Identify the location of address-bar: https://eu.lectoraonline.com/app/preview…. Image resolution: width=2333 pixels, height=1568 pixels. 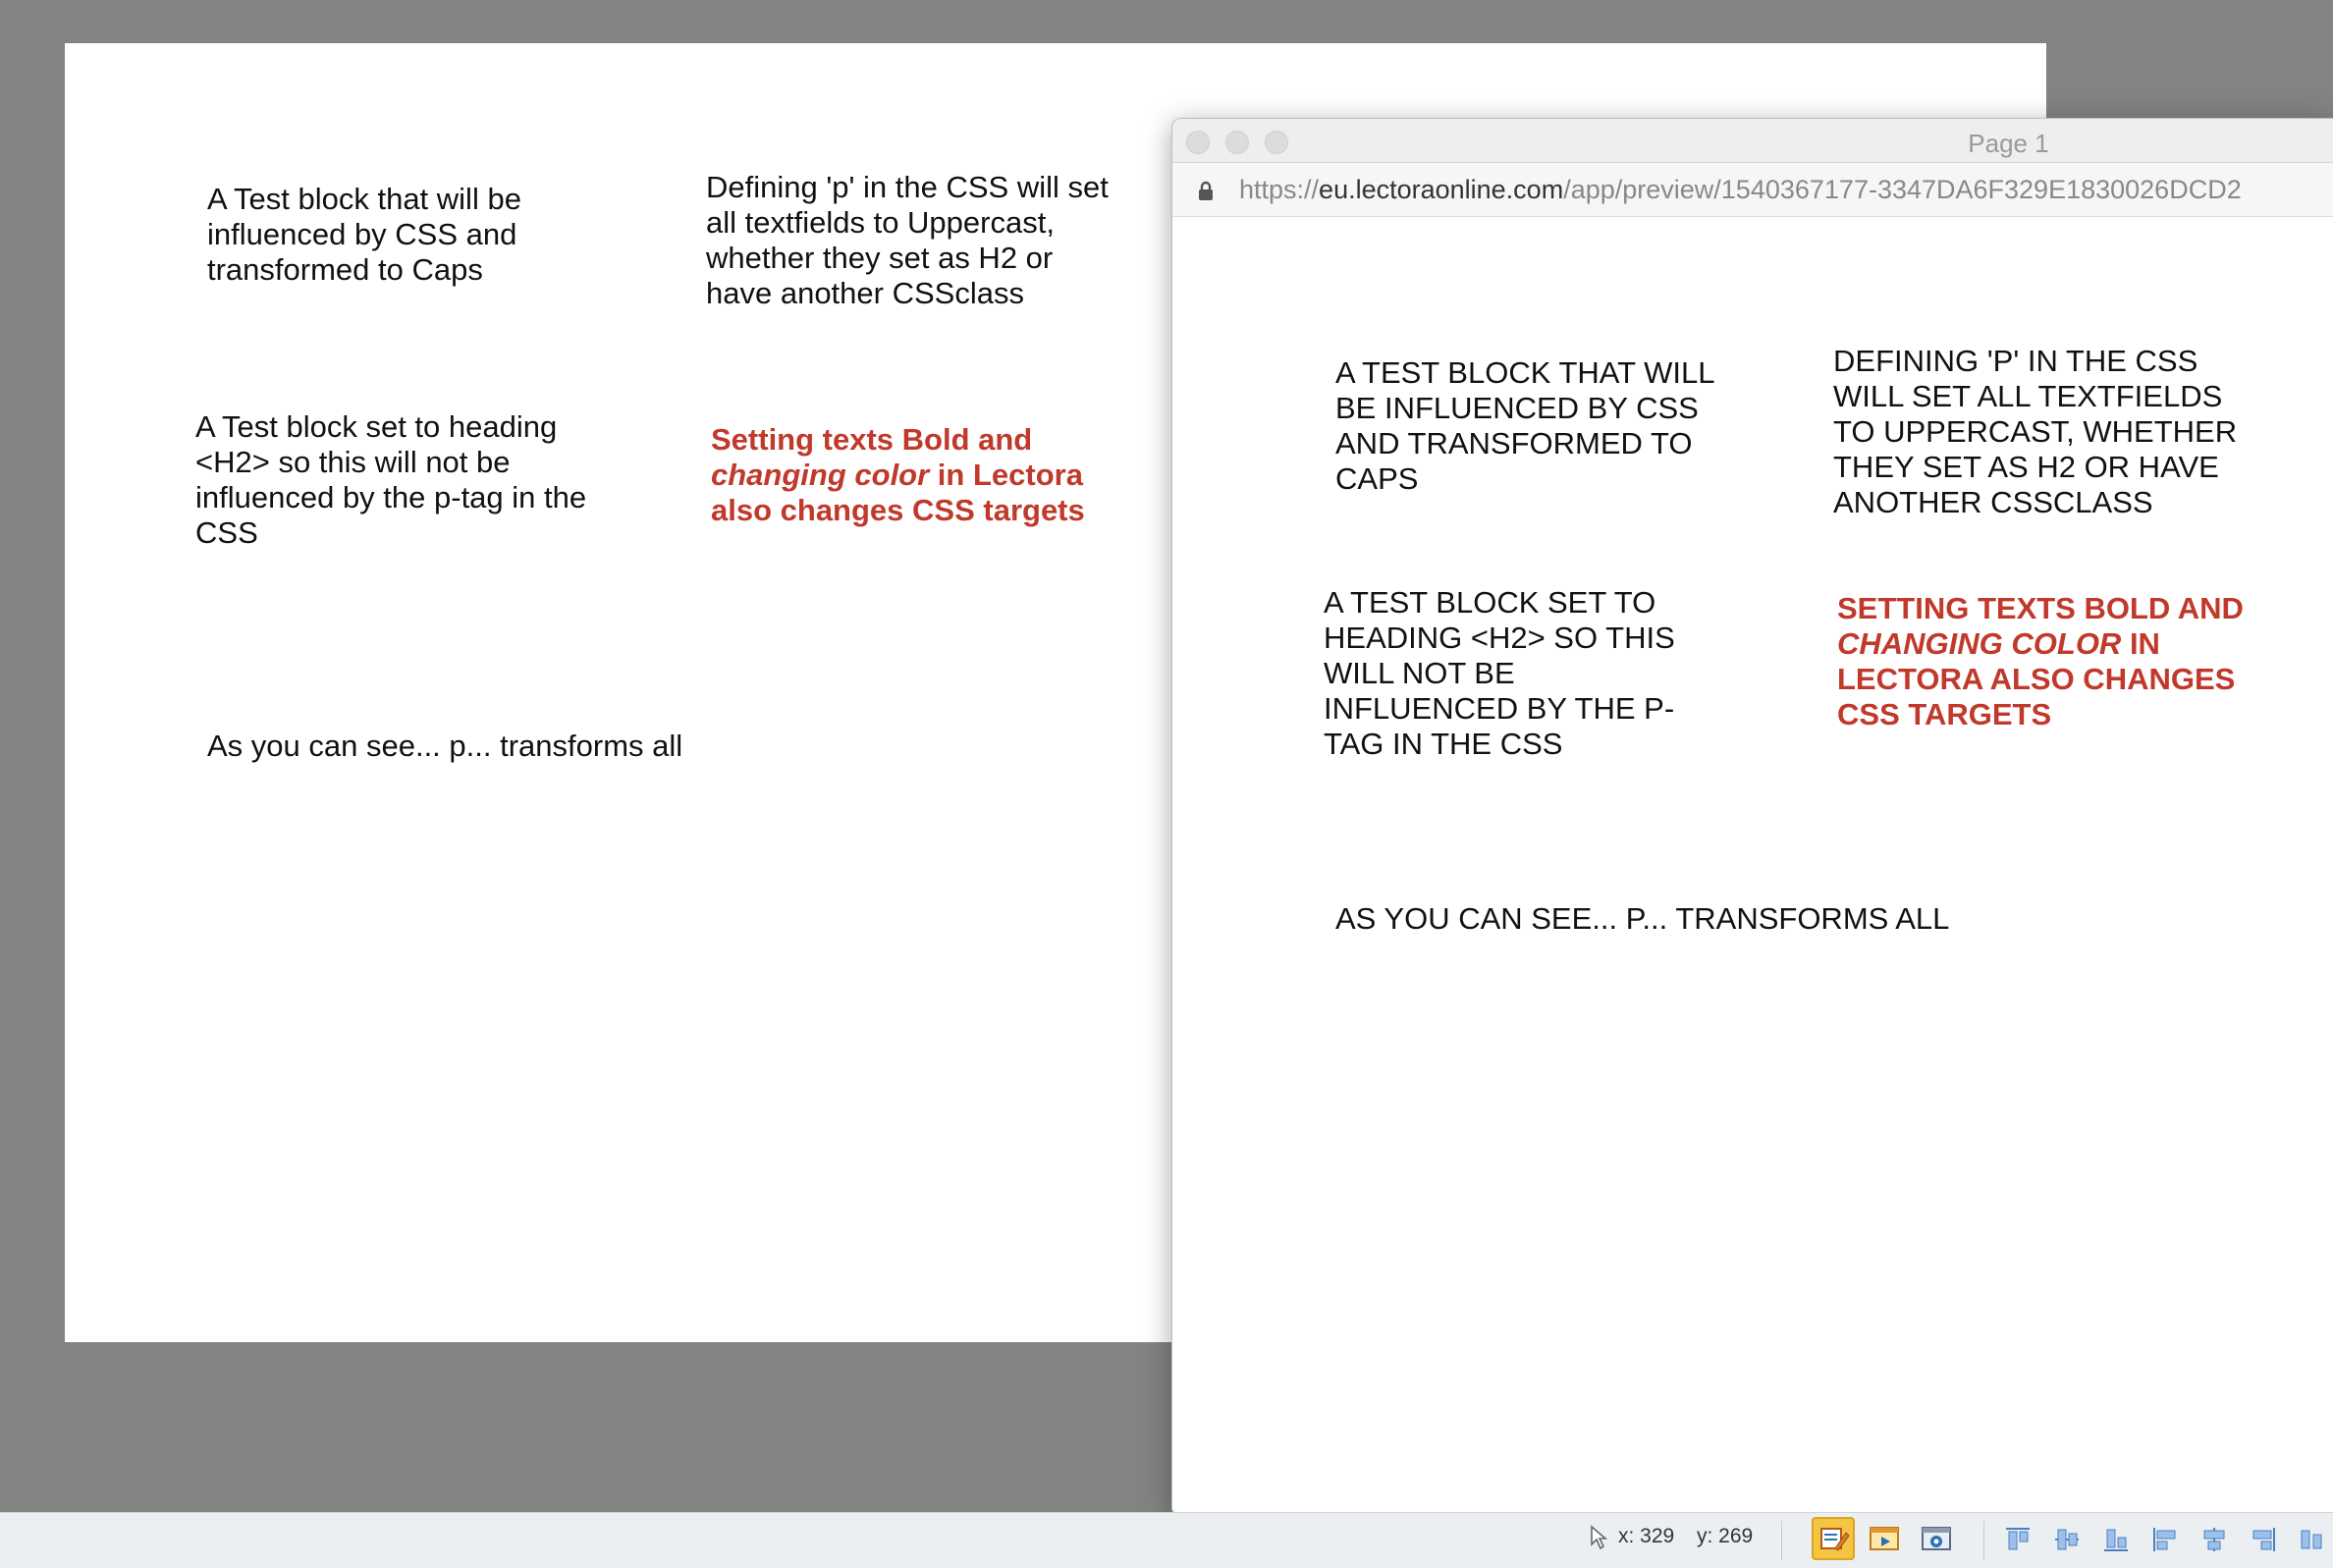
(1753, 190).